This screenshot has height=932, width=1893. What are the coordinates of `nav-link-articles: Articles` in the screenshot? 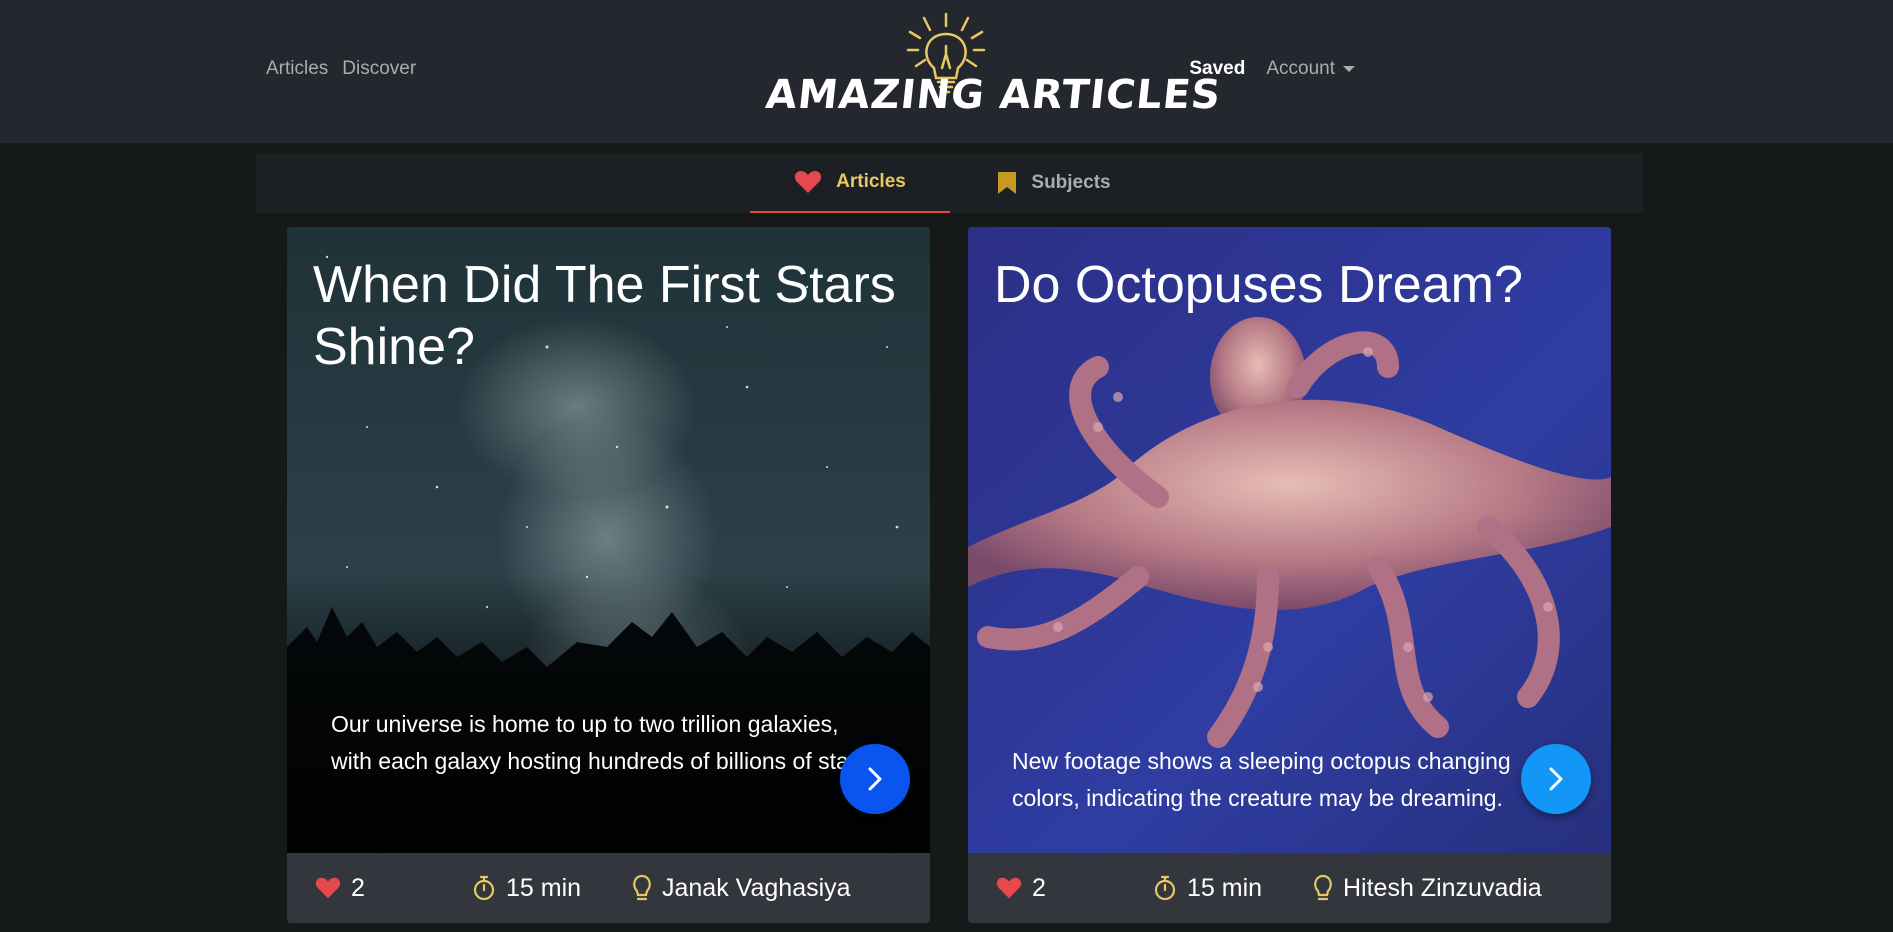 It's located at (297, 69).